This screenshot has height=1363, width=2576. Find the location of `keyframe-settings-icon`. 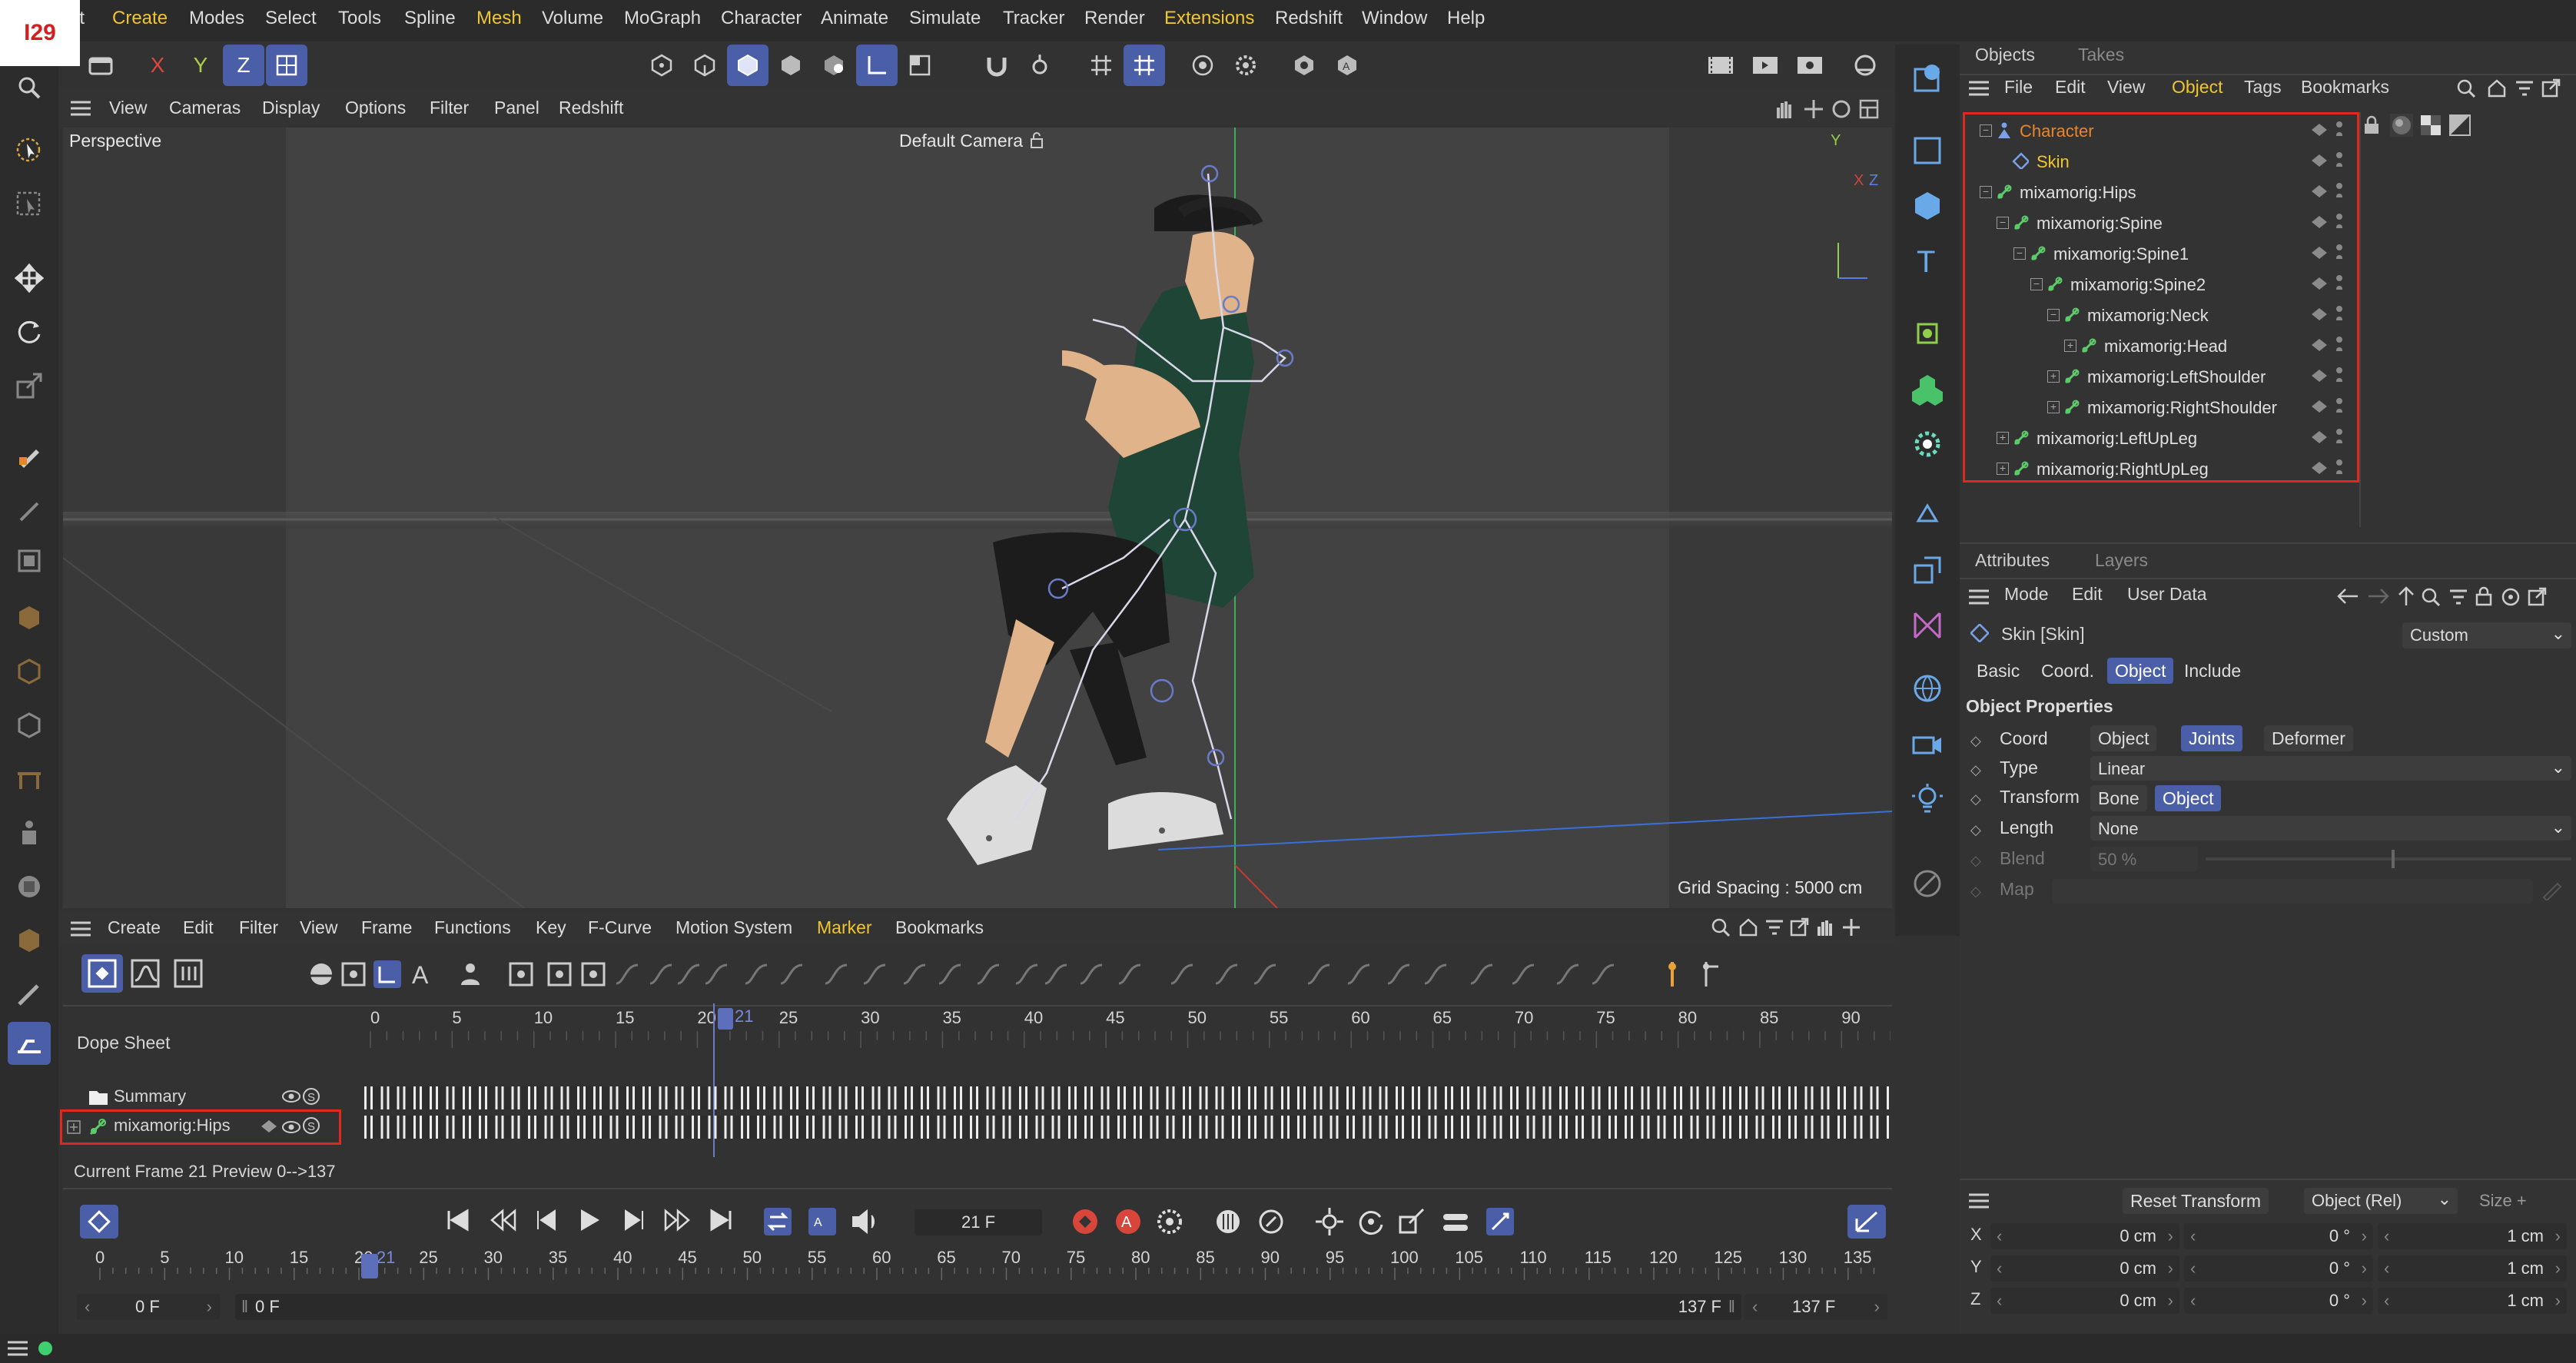

keyframe-settings-icon is located at coordinates (1170, 1222).